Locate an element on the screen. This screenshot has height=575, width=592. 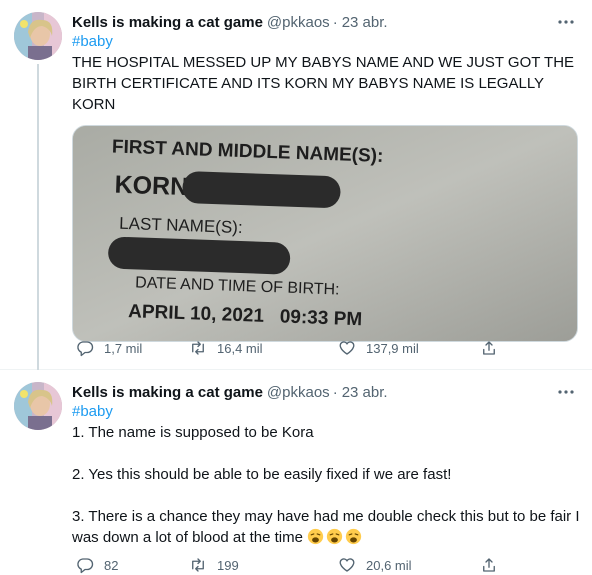
like-button: 20,6 mil is located at coordinates (375, 565).